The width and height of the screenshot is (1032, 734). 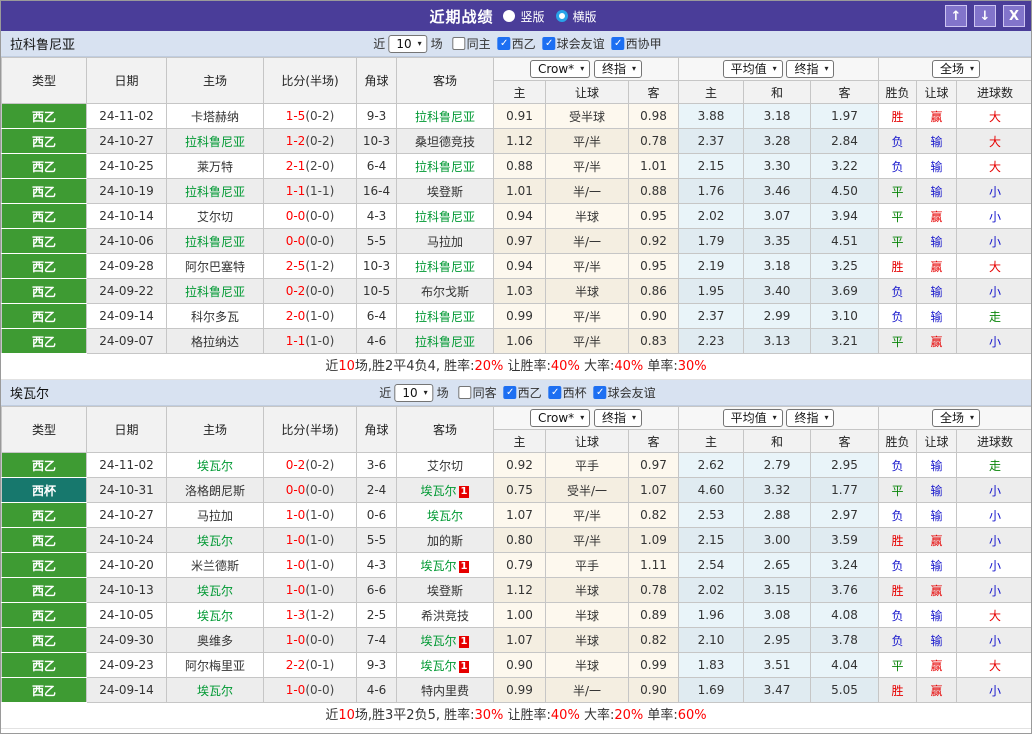 What do you see at coordinates (519, 640) in the screenshot?
I see `crow-home-odds: 1.07` at bounding box center [519, 640].